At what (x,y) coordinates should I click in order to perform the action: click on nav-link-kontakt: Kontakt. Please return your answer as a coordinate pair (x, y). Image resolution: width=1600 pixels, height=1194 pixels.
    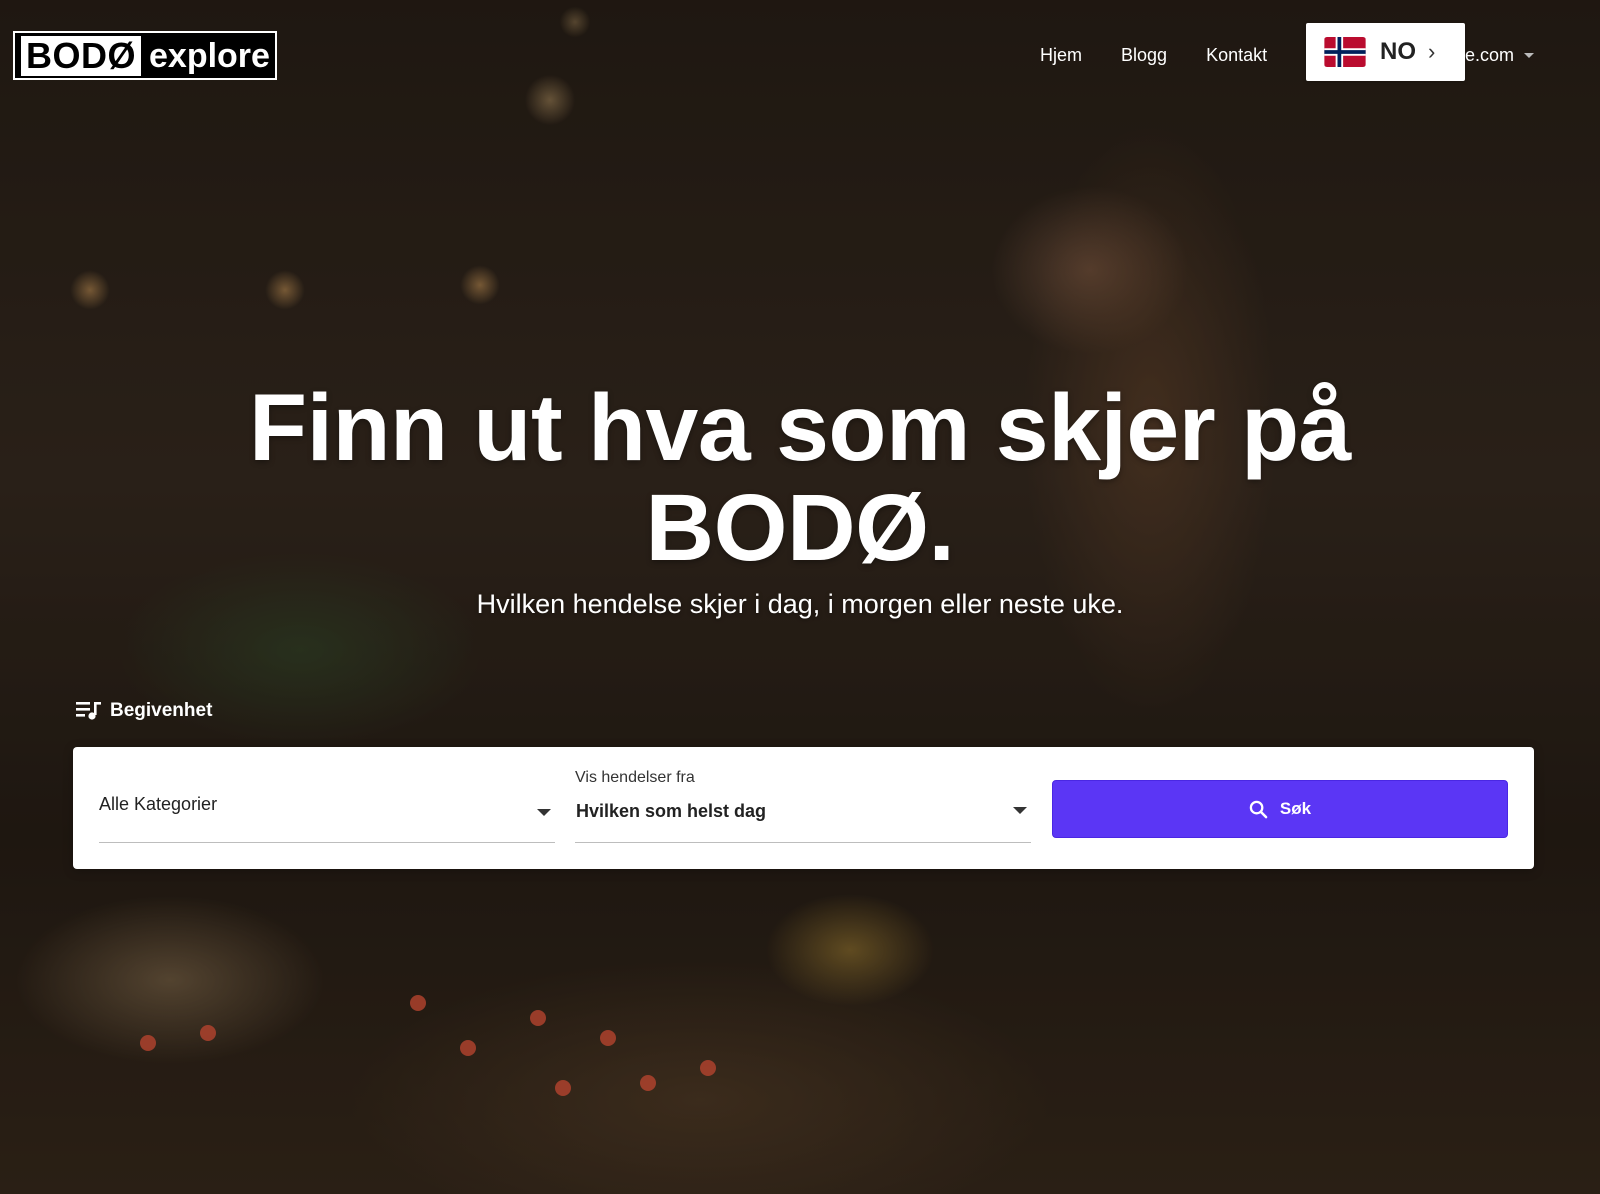
    Looking at the image, I should click on (1236, 55).